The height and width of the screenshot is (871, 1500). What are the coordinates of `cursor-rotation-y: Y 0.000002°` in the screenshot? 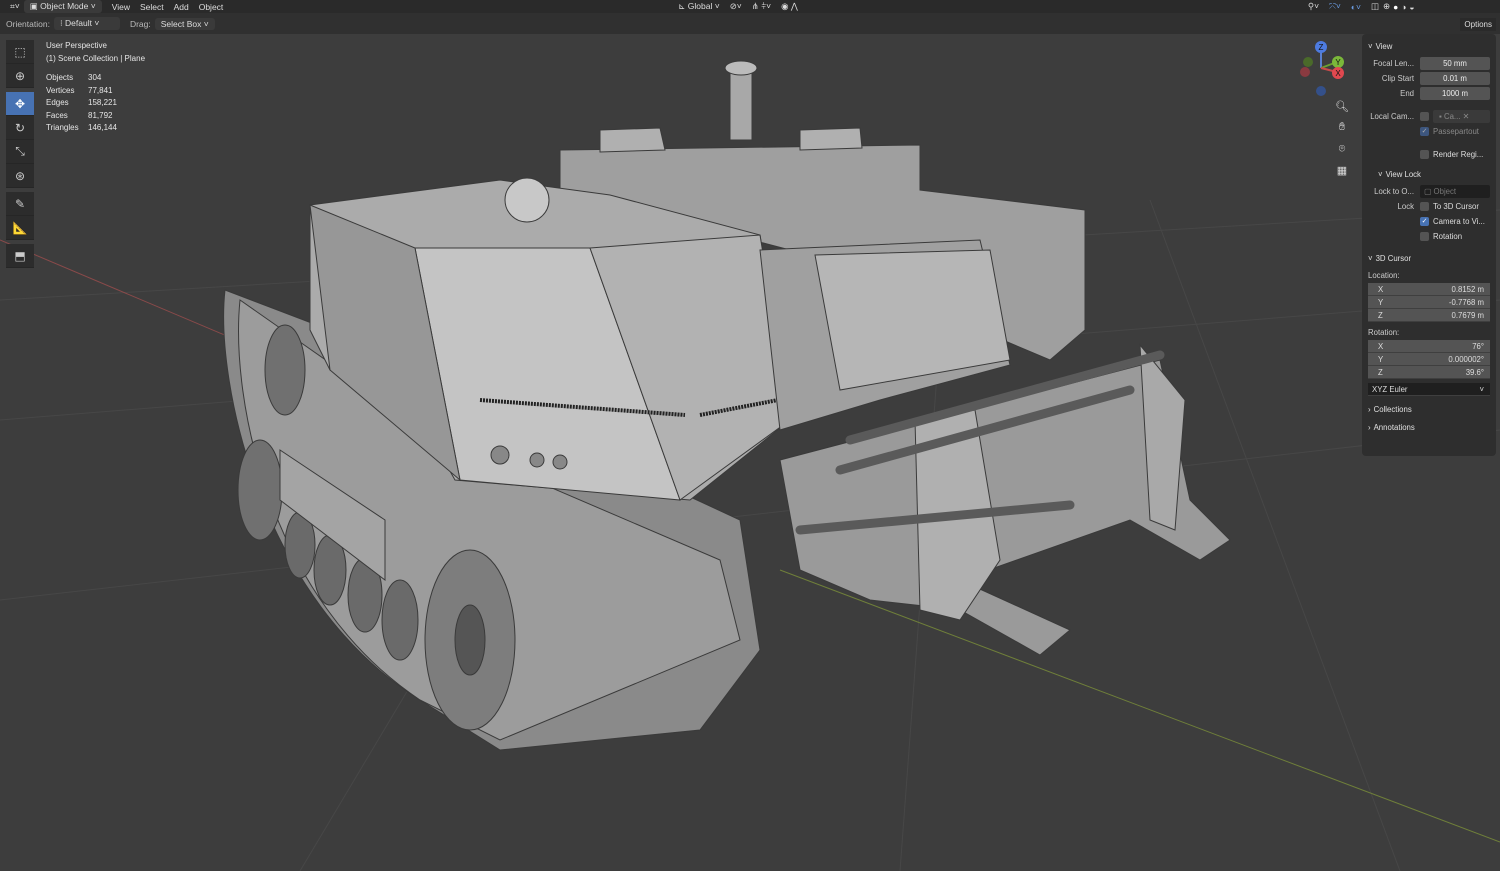 It's located at (1429, 359).